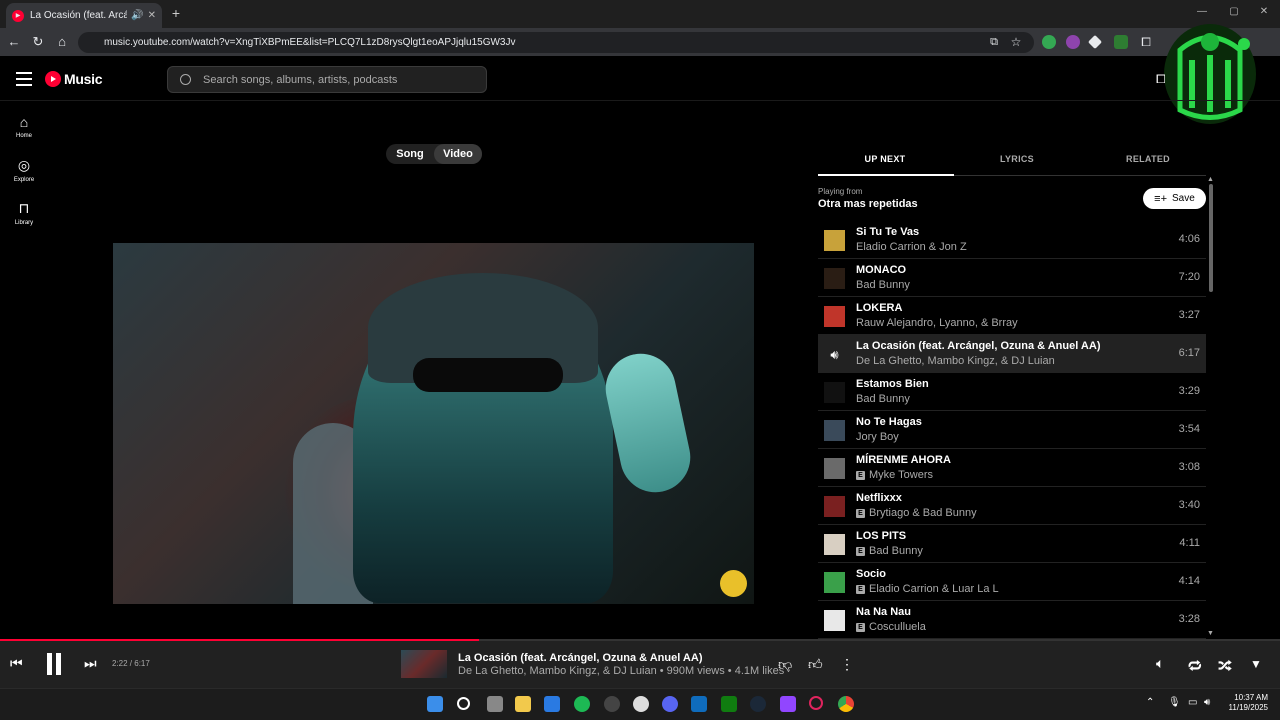 This screenshot has width=1280, height=720. Describe the element at coordinates (24, 170) in the screenshot. I see `sidebar-item-explore: ◎ Explore` at that location.